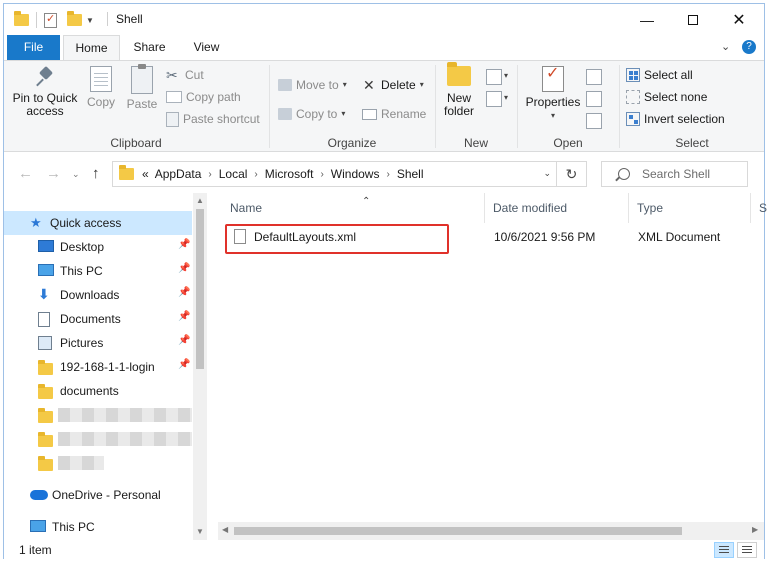  What do you see at coordinates (200, 531) in the screenshot?
I see `scroll-down-icon: ▼` at bounding box center [200, 531].